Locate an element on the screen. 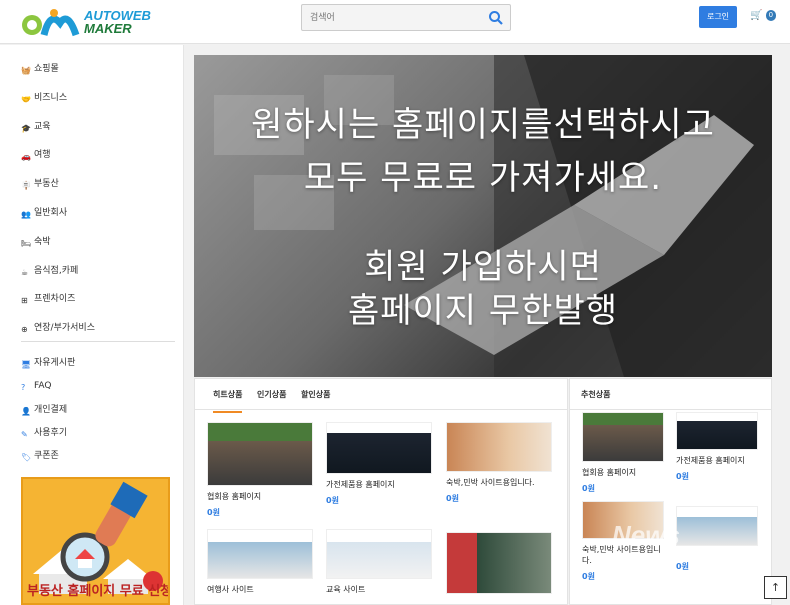 Image resolution: width=790 pixels, height=605 pixels. sidebar-item-label: 연장/부가서비스 is located at coordinates (64, 328).